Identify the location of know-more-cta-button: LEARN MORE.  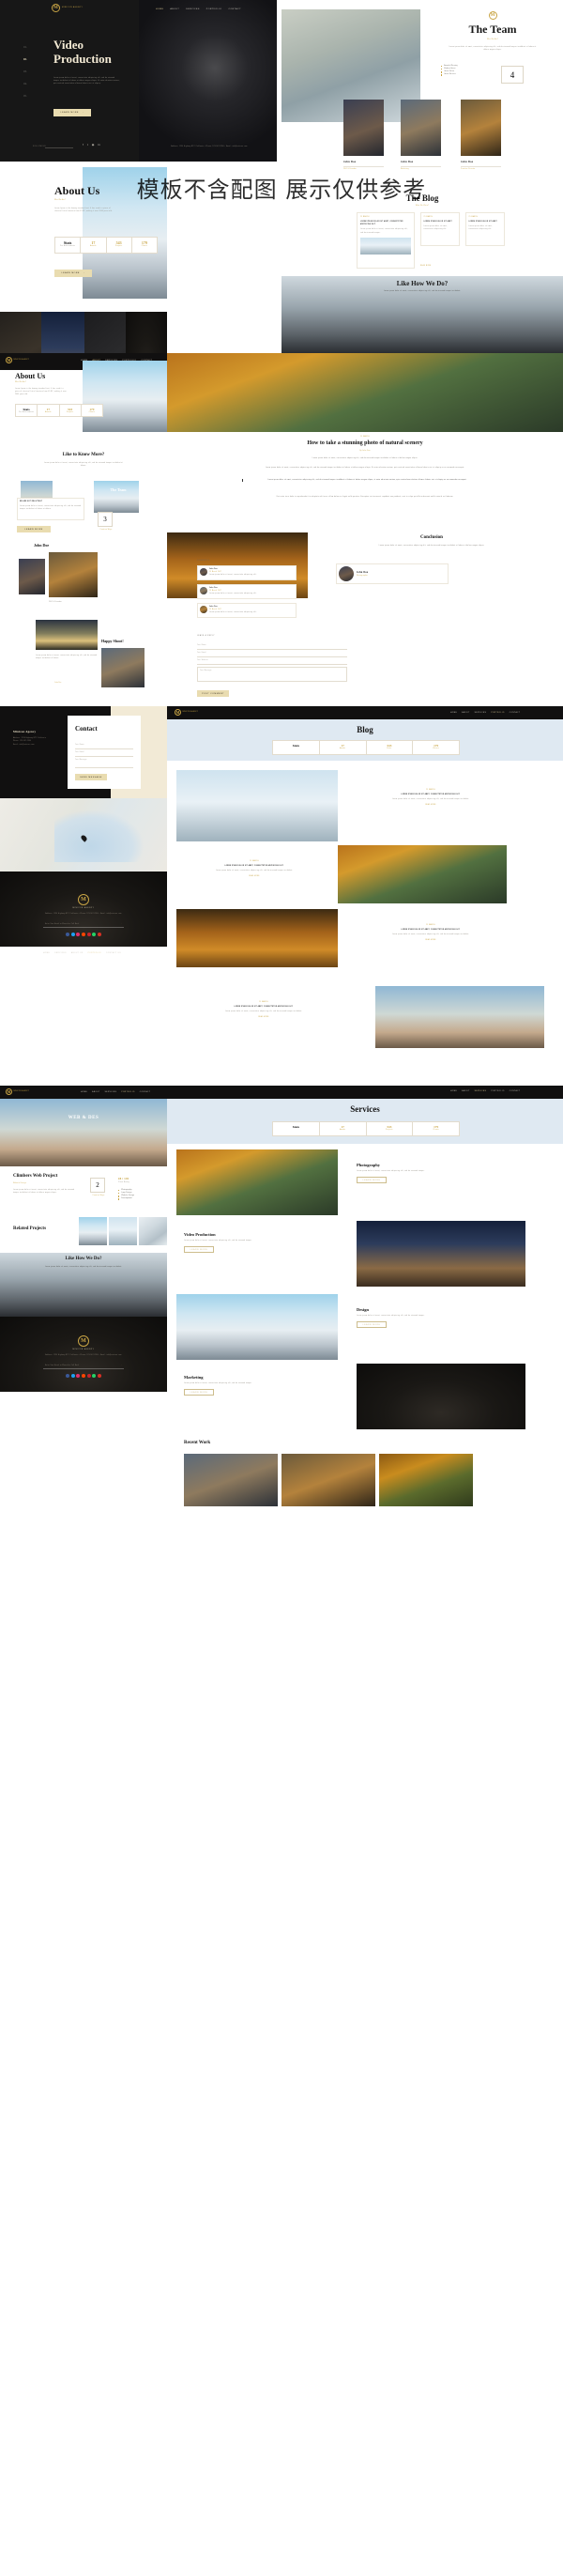
(34, 529).